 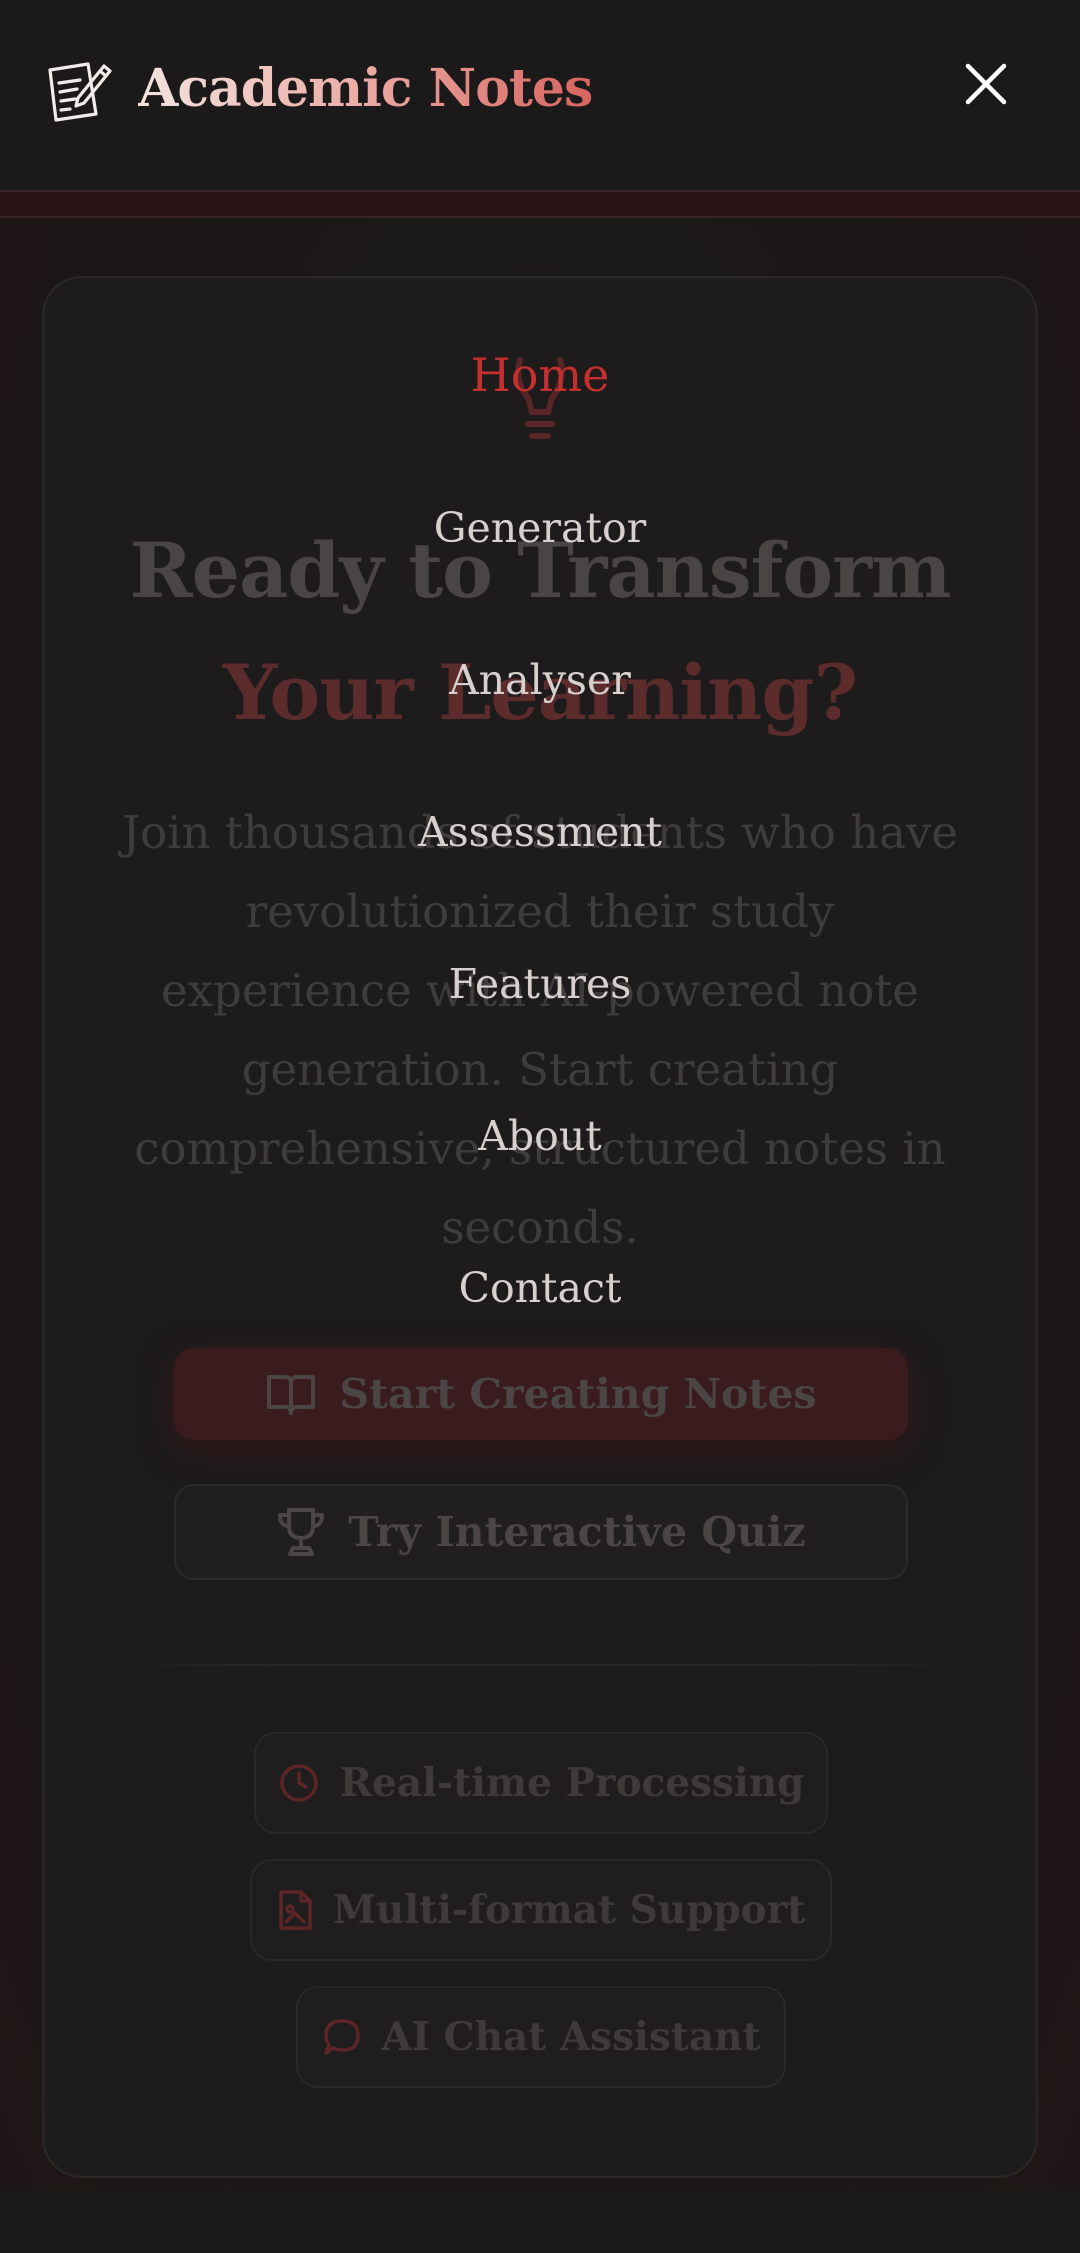 What do you see at coordinates (540, 1288) in the screenshot?
I see `nav-item-contact: Contact` at bounding box center [540, 1288].